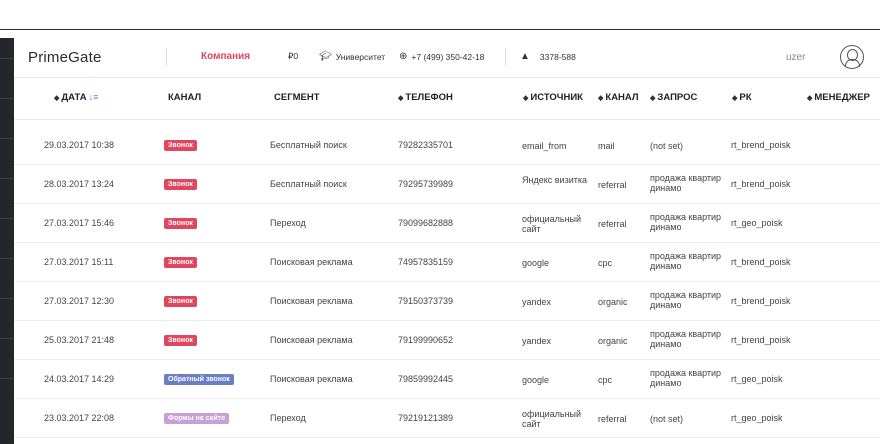 The image size is (880, 444). What do you see at coordinates (544, 146) in the screenshot?
I see `source-value: email_from` at bounding box center [544, 146].